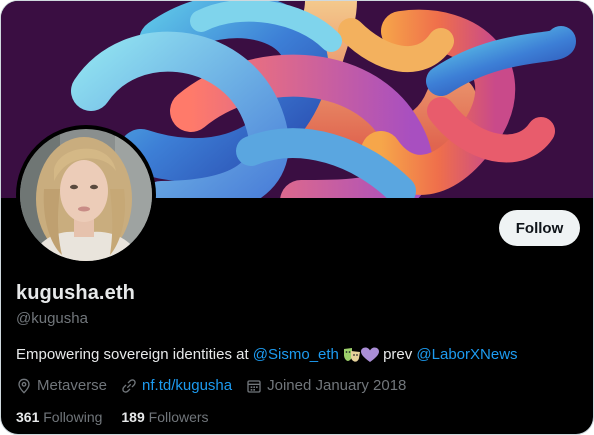 The width and height of the screenshot is (594, 435). What do you see at coordinates (352, 355) in the screenshot?
I see `theater-masks-emoji` at bounding box center [352, 355].